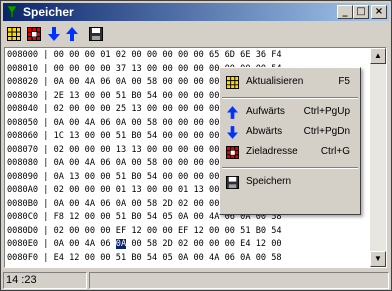 The height and width of the screenshot is (291, 392). Describe the element at coordinates (59, 136) in the screenshot. I see `hex-byte: 1C` at that location.